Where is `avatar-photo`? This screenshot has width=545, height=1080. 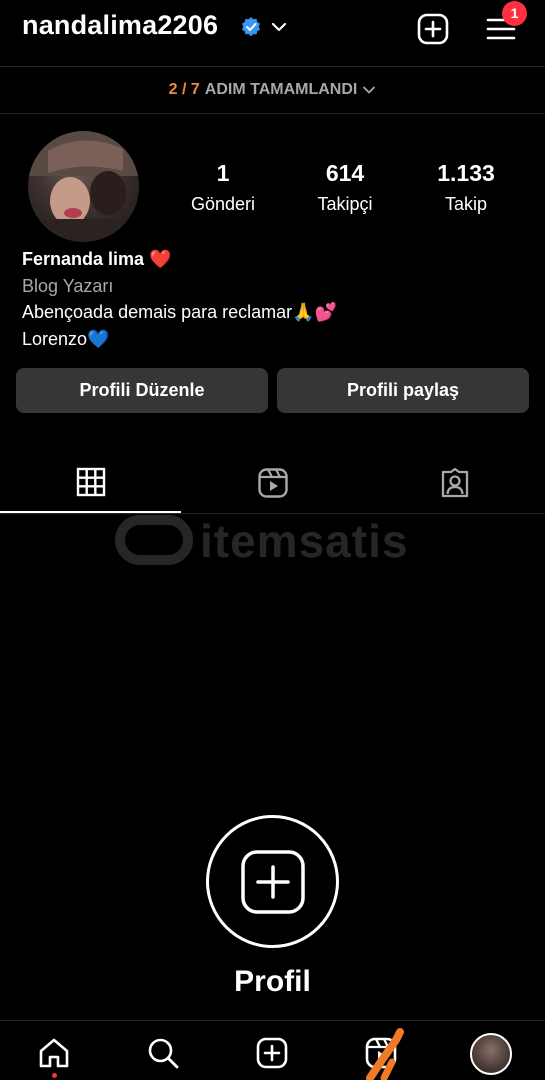 avatar-photo is located at coordinates (83, 186).